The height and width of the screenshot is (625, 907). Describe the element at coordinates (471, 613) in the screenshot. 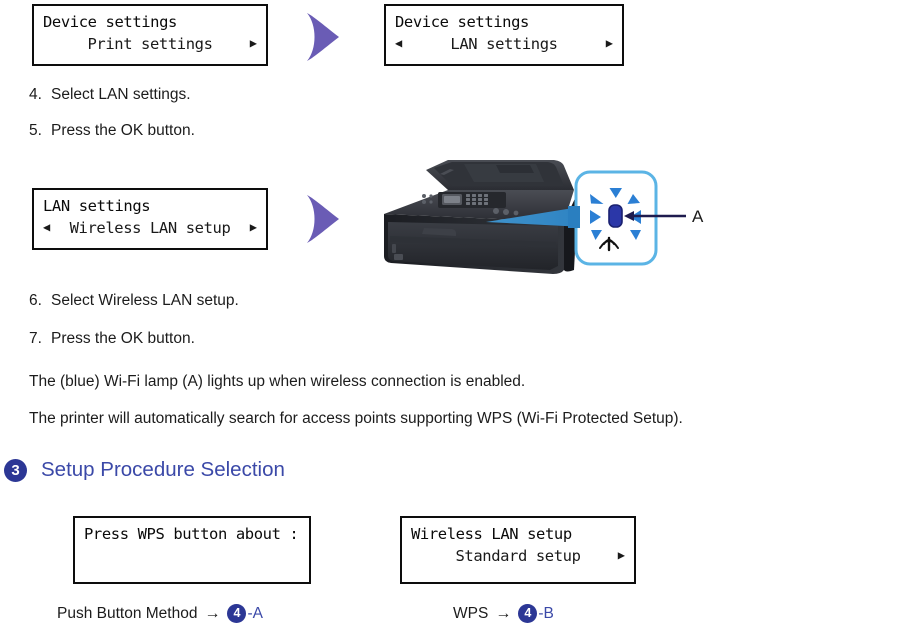

I see `caption-label: WPS` at that location.